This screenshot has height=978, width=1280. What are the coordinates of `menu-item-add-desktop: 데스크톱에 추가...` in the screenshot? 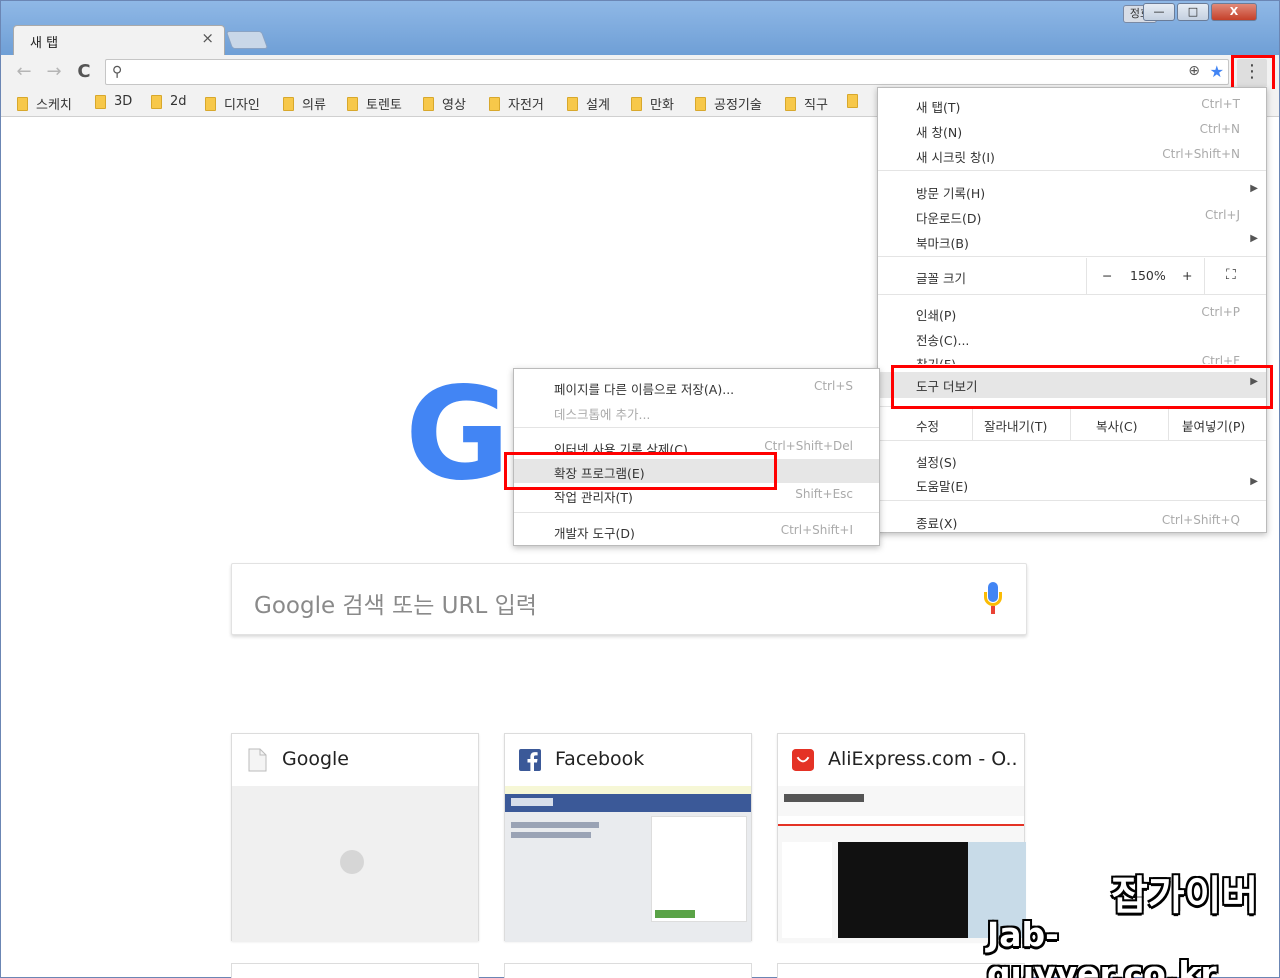 It's located at (696, 412).